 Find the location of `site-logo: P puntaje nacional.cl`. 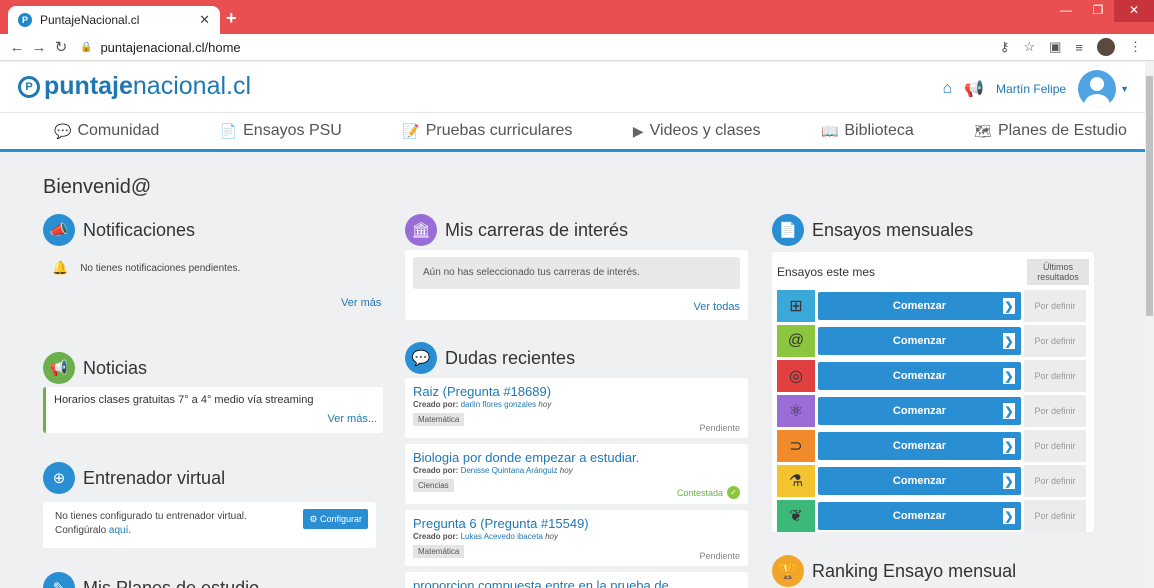

site-logo: P puntaje nacional.cl is located at coordinates (134, 86).